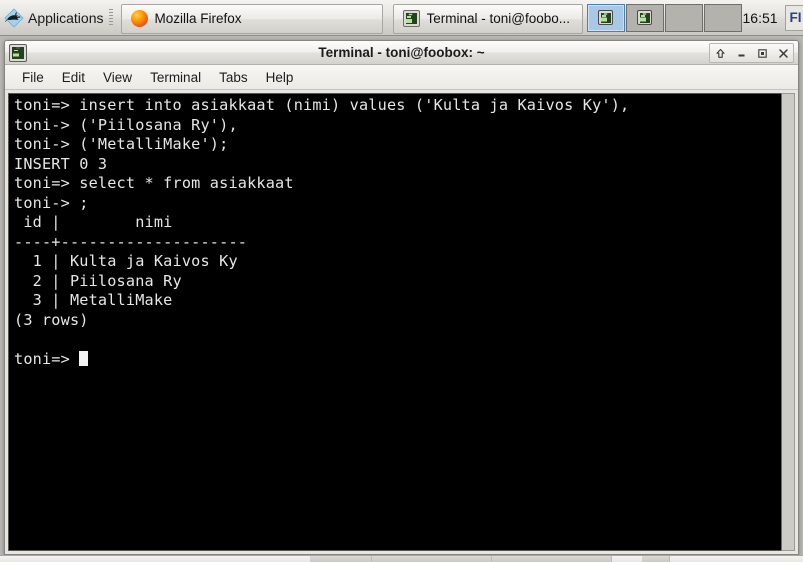 The height and width of the screenshot is (562, 803). I want to click on window-controls, so click(751, 53).